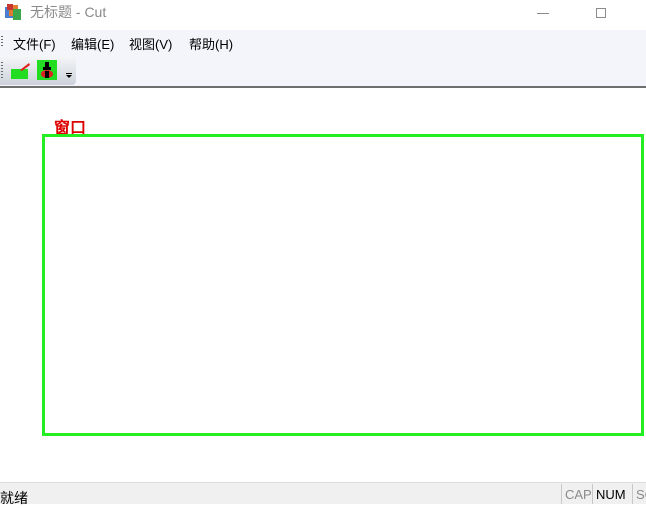 The height and width of the screenshot is (508, 646). I want to click on minimize-icon, so click(543, 13).